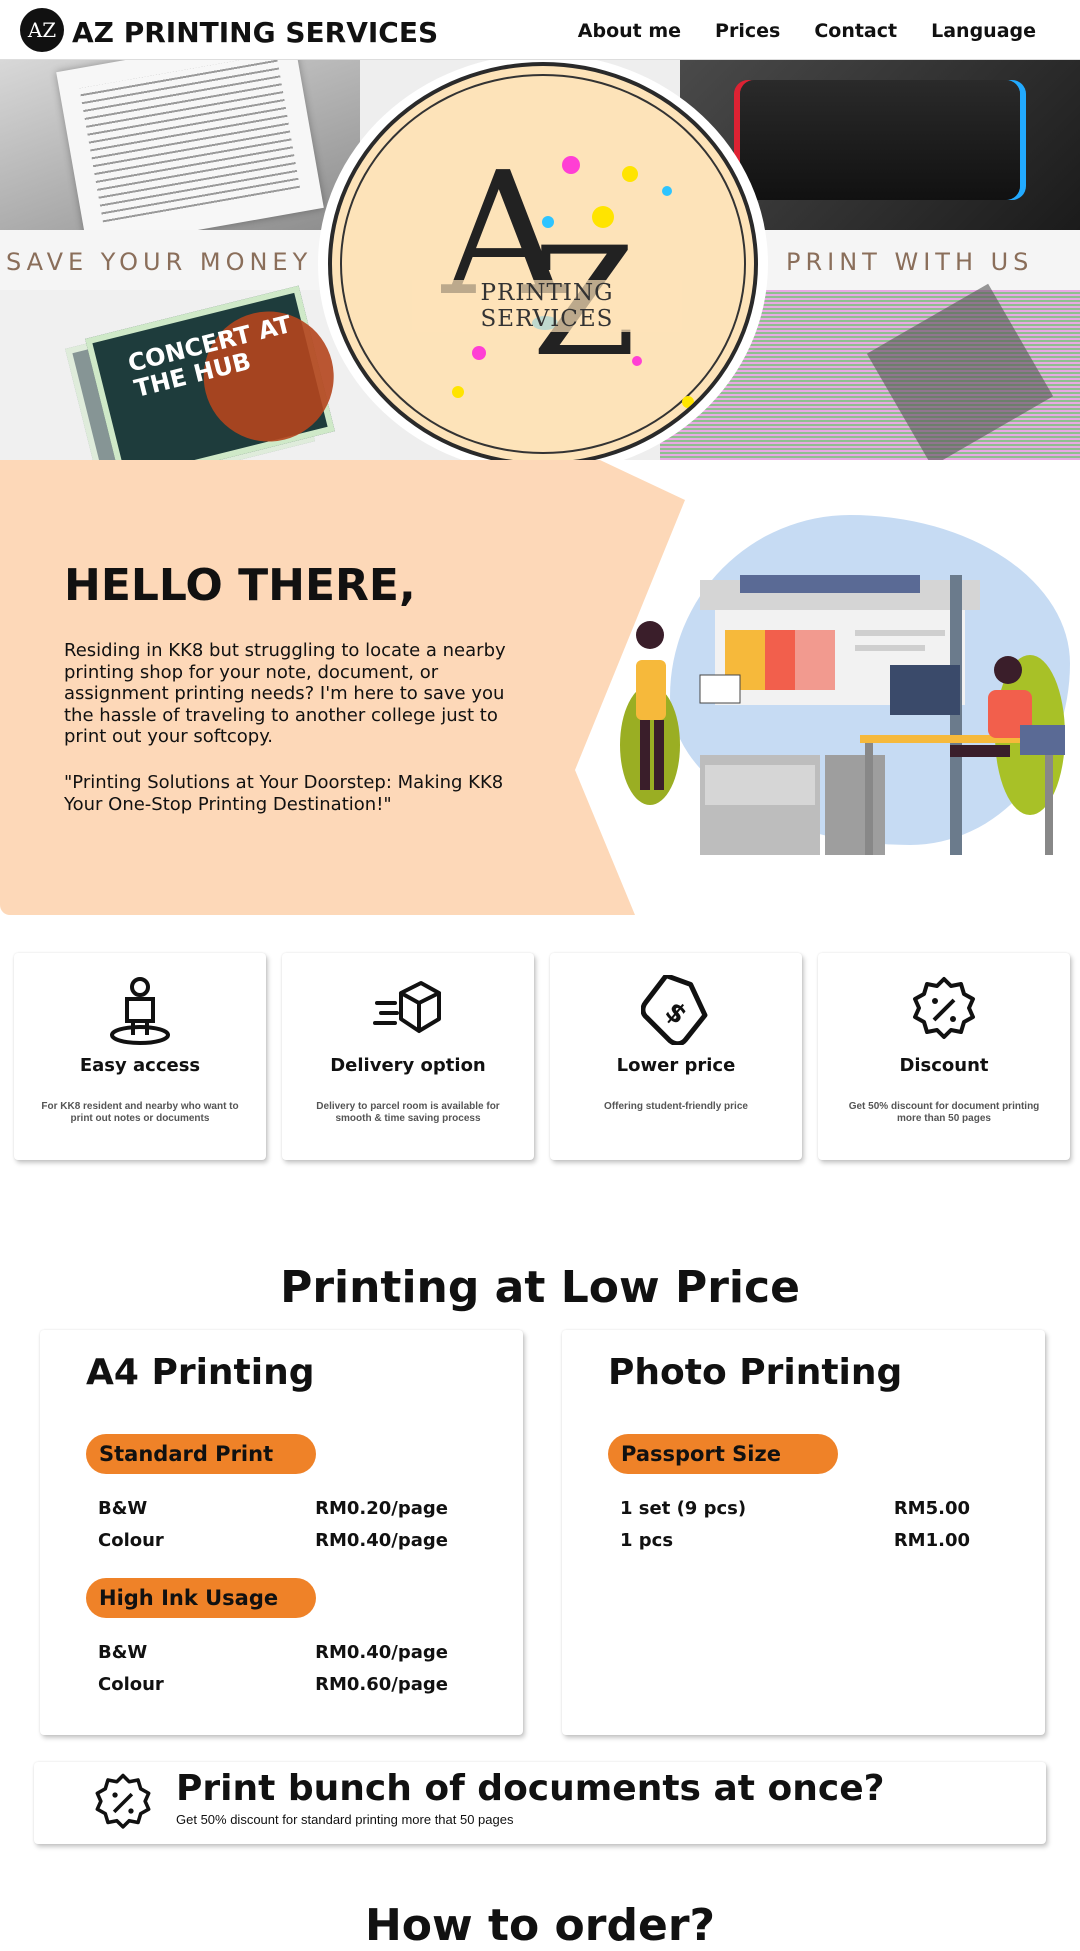 The height and width of the screenshot is (1951, 1080). What do you see at coordinates (273, 1652) in the screenshot?
I see `price-row: B&W RM0.40/page` at bounding box center [273, 1652].